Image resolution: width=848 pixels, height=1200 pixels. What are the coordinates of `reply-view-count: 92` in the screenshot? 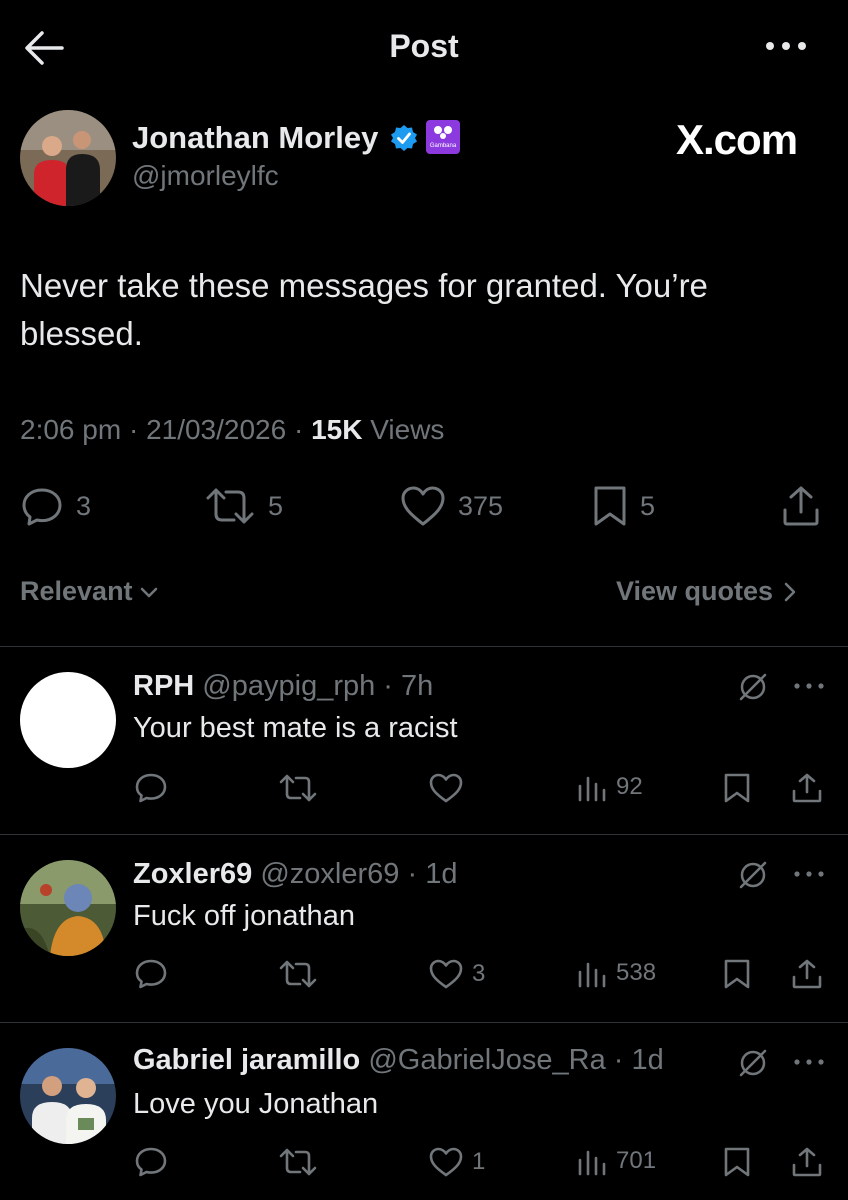 It's located at (629, 786).